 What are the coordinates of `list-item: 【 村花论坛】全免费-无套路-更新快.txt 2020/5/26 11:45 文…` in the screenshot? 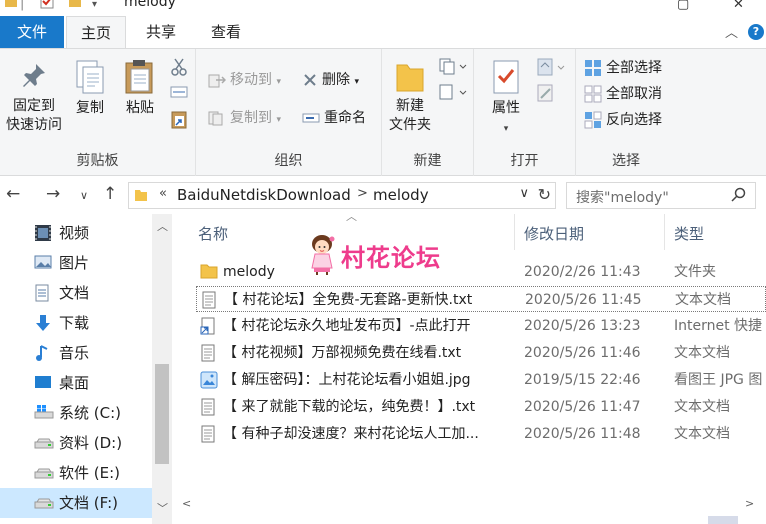 It's located at (481, 299).